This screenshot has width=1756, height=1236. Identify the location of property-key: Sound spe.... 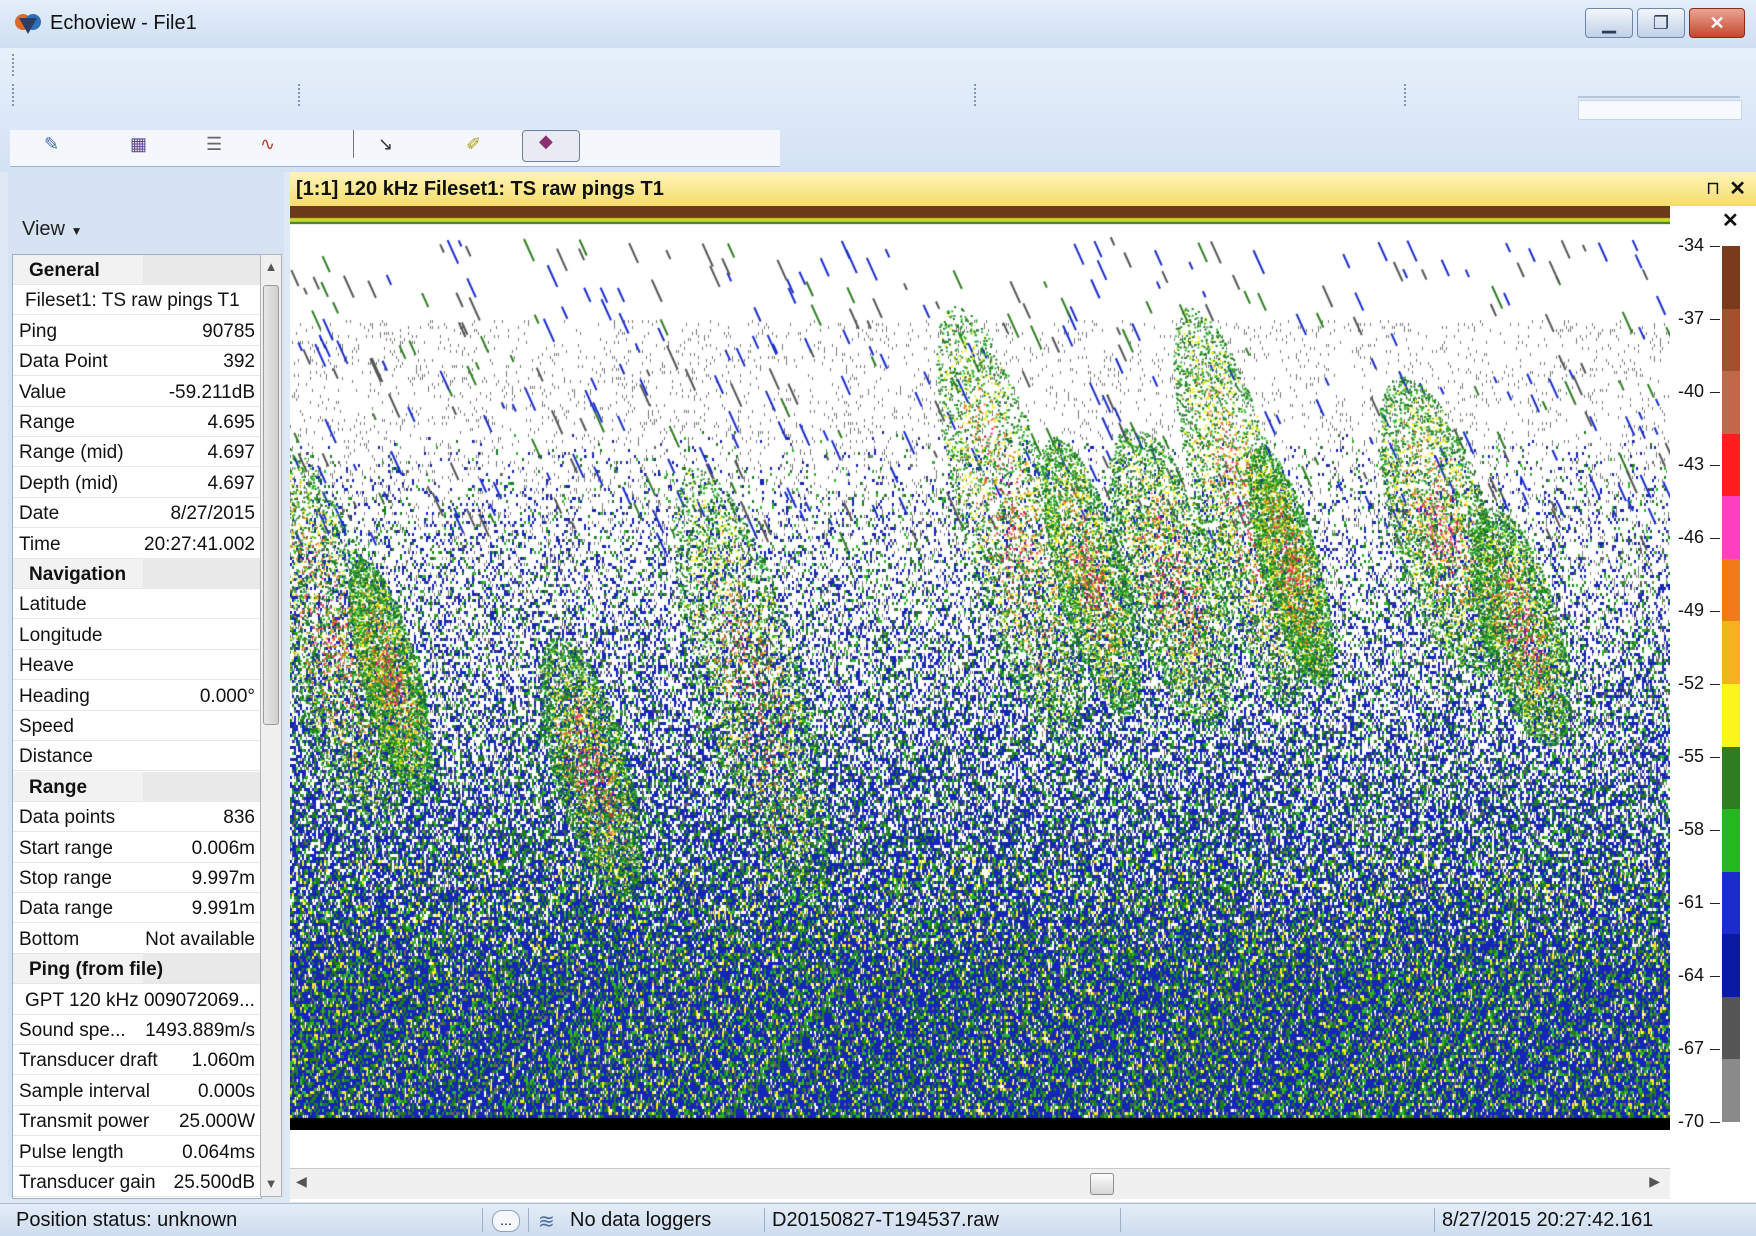
(72, 1030).